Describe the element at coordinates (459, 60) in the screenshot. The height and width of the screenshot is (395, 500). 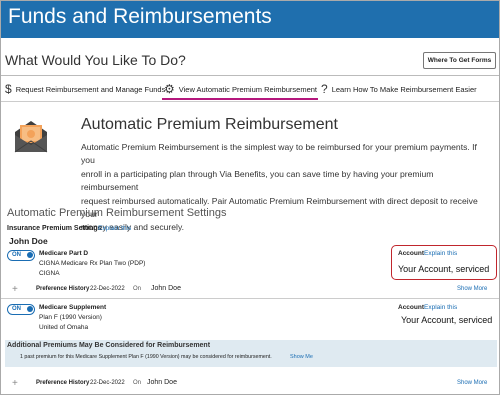
I see `where-to-get-forms-button: Where To Get Forms` at that location.